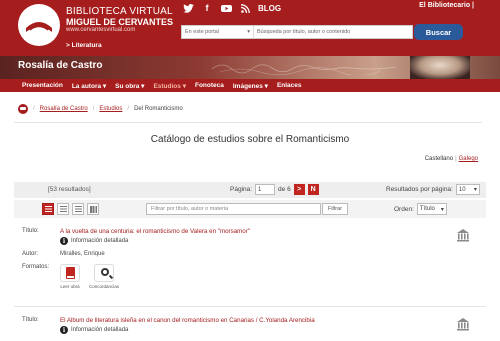 The width and height of the screenshot is (500, 341). I want to click on book-logo-icon, so click(39, 27).